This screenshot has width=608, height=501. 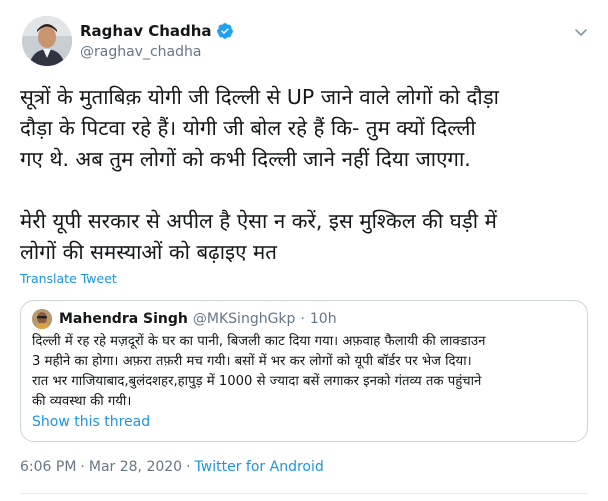 I want to click on author-name-row: Raghav Chadha, so click(x=157, y=31).